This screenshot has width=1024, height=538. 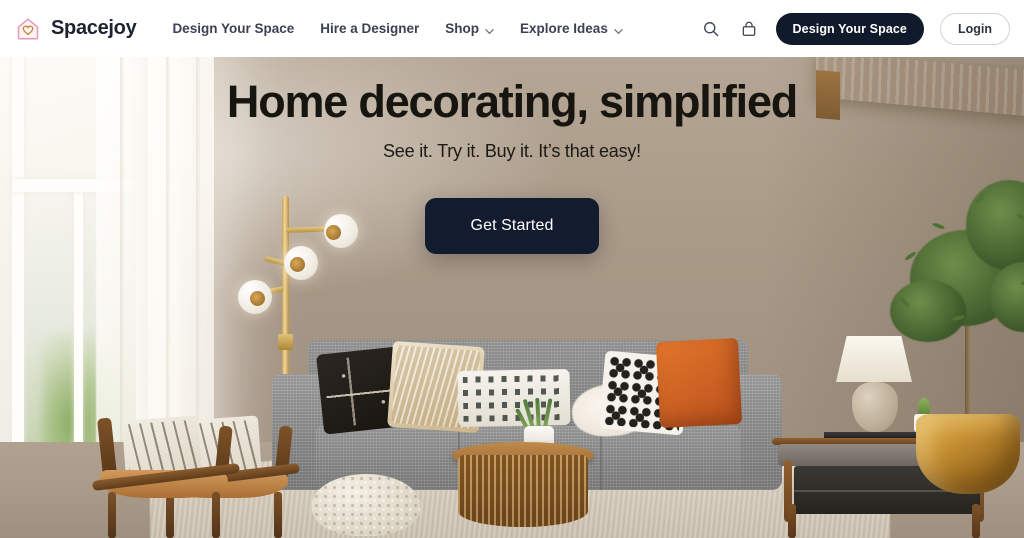 I want to click on header-actions: Design Your Space Login, so click(x=855, y=28).